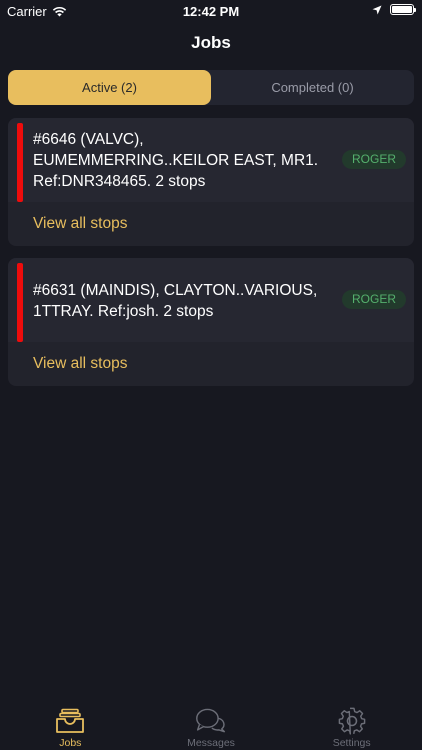  What do you see at coordinates (175, 290) in the screenshot?
I see `job-line: #6631 (MAINDIS), CLAYTON..VARIOUS,` at bounding box center [175, 290].